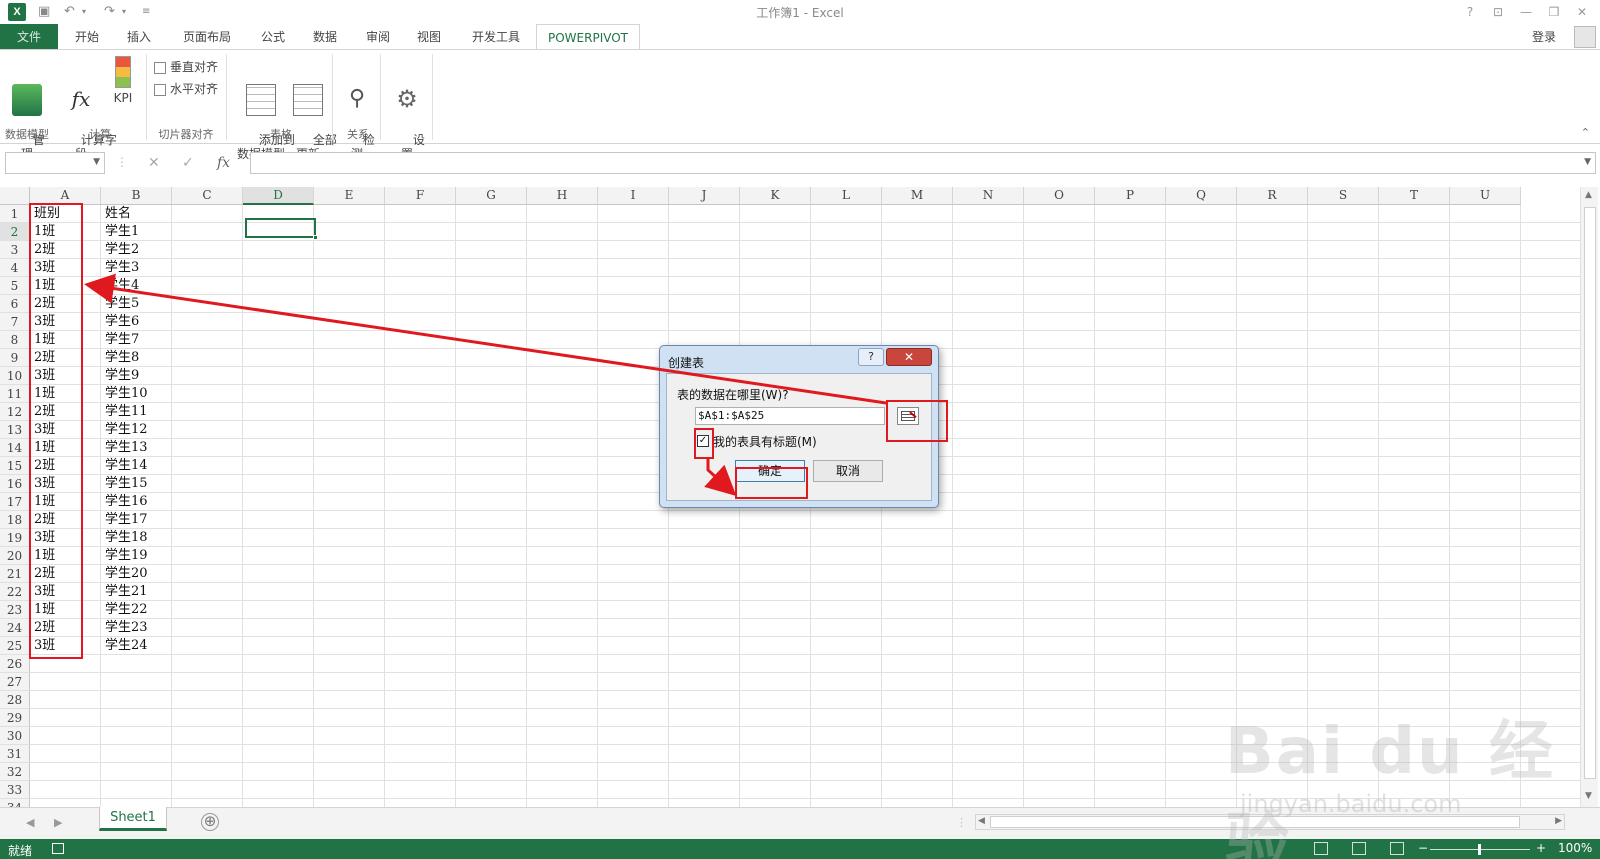  I want to click on tab-formulas: 公式, so click(273, 37).